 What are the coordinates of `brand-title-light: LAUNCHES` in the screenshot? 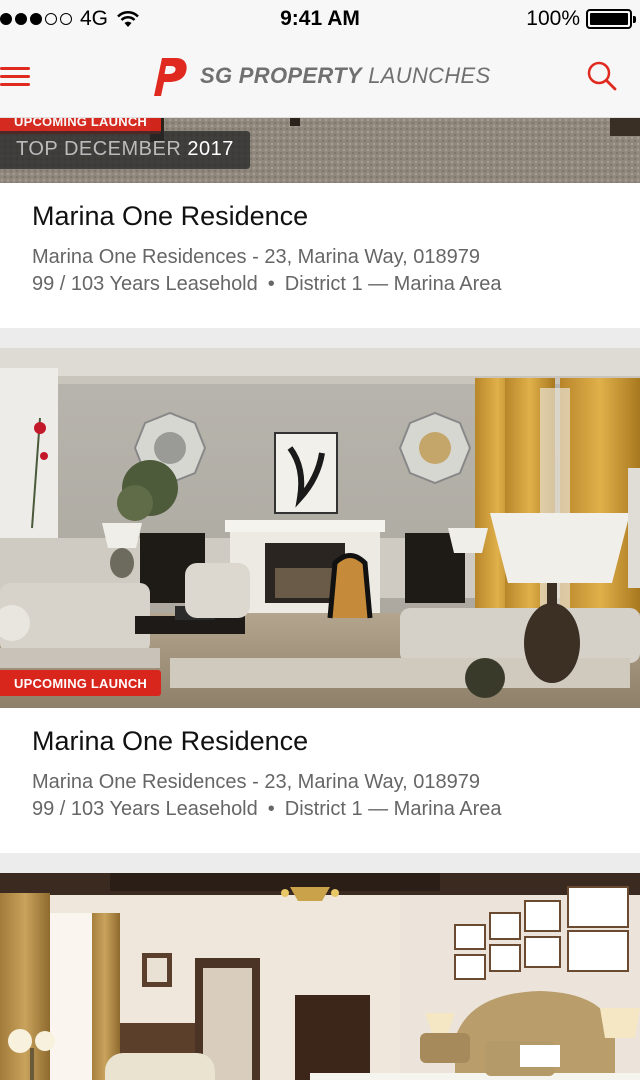 It's located at (429, 75).